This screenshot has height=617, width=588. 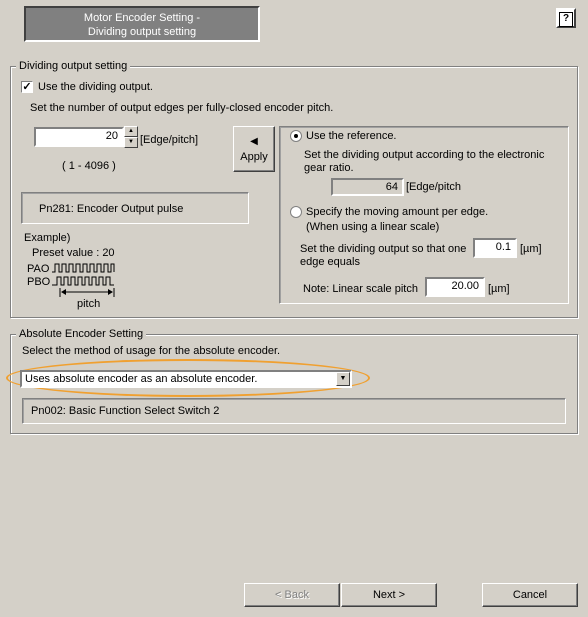 I want to click on linear-scale-note: Note: Linear scale pitch, so click(x=360, y=289).